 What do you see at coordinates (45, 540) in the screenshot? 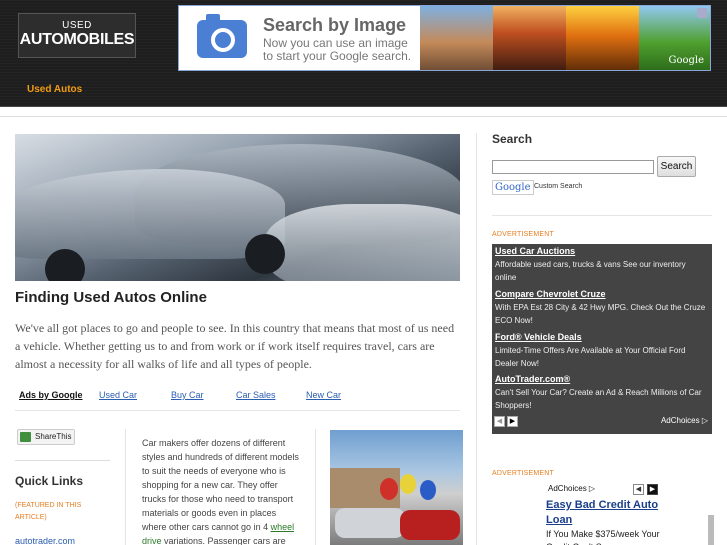
I see `quick-link-autotrader: autotrader.com` at bounding box center [45, 540].